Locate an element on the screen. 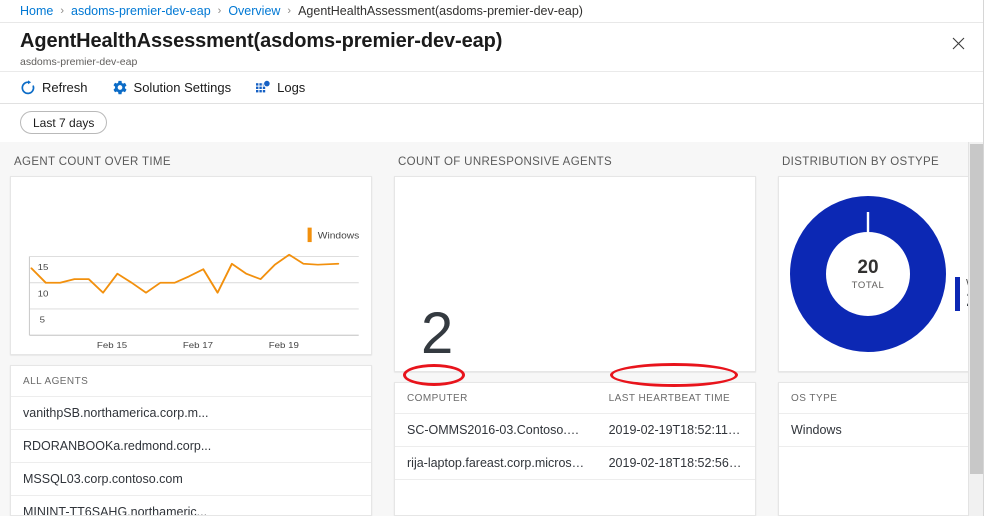  refresh-icon is located at coordinates (28, 86).